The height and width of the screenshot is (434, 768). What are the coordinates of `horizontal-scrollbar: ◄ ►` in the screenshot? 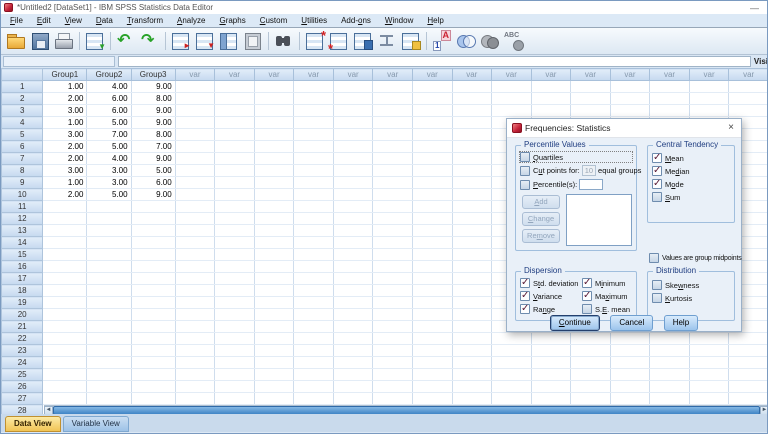 It's located at (405, 410).